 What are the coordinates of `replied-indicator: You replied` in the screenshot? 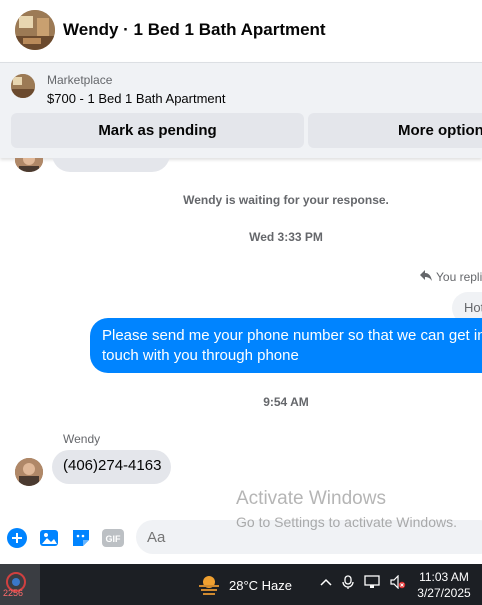 It's located at (451, 277).